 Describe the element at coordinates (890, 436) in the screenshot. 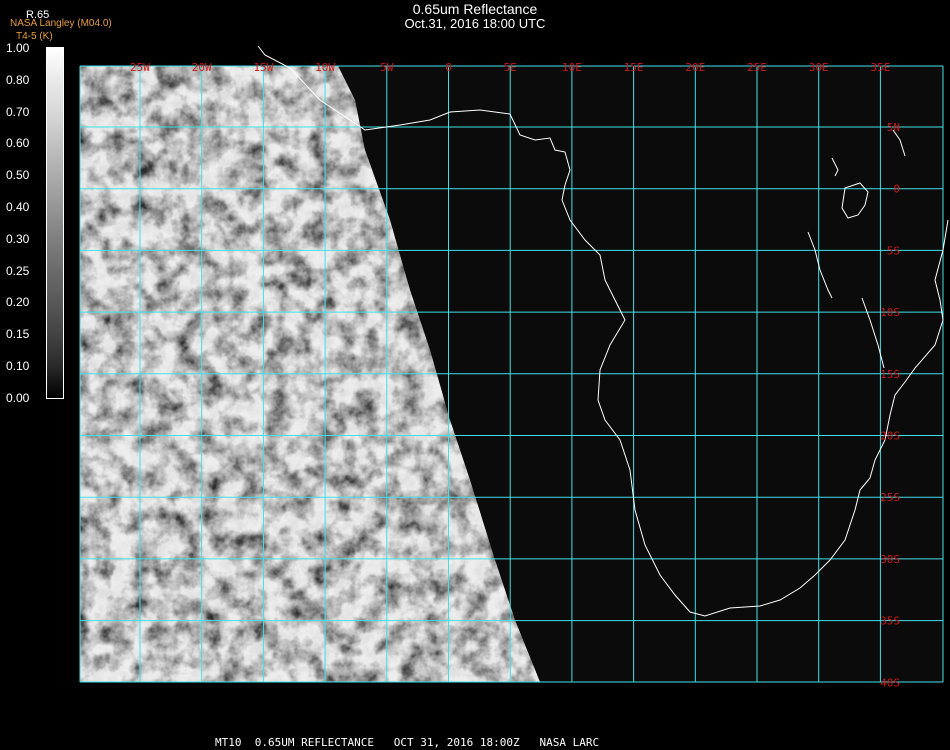

I see `latitude-label: 20S` at that location.